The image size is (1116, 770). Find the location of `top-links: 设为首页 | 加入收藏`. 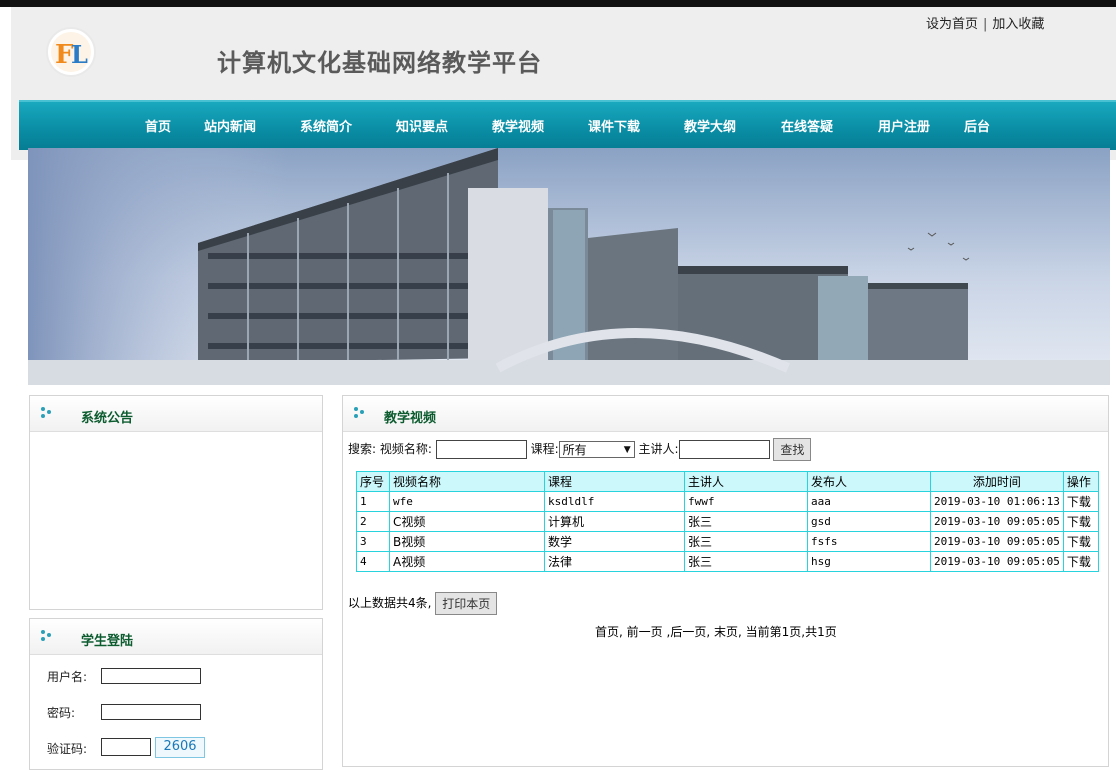

top-links: 设为首页 | 加入收藏 is located at coordinates (985, 22).